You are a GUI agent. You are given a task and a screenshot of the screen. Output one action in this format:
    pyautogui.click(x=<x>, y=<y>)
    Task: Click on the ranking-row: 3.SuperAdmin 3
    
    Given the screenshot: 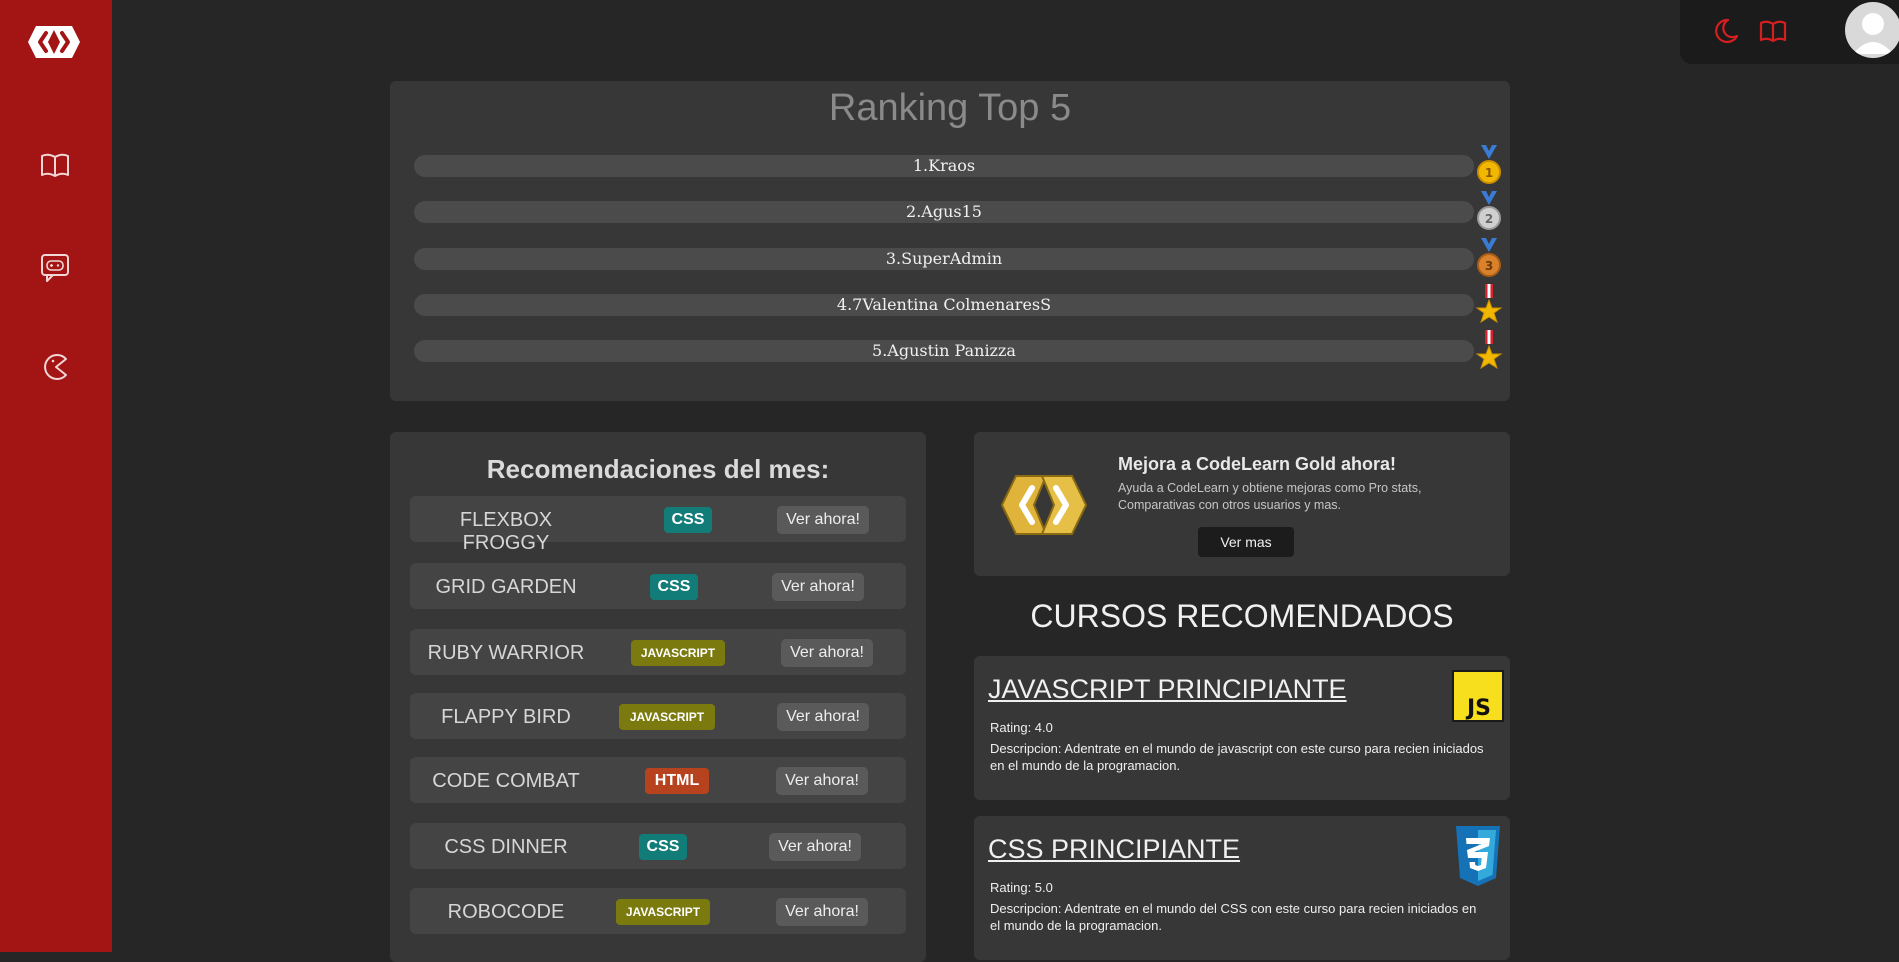 What is the action you would take?
    pyautogui.click(x=957, y=257)
    